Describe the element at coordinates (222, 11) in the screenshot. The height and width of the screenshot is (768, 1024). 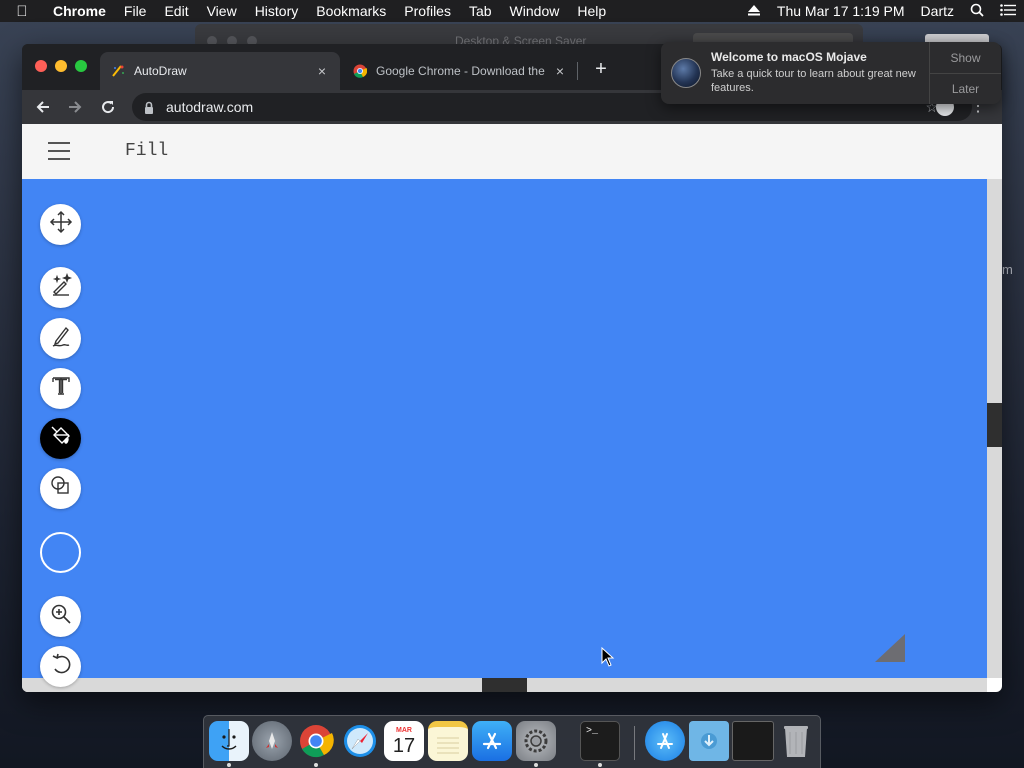
I see `menu-view: View` at that location.